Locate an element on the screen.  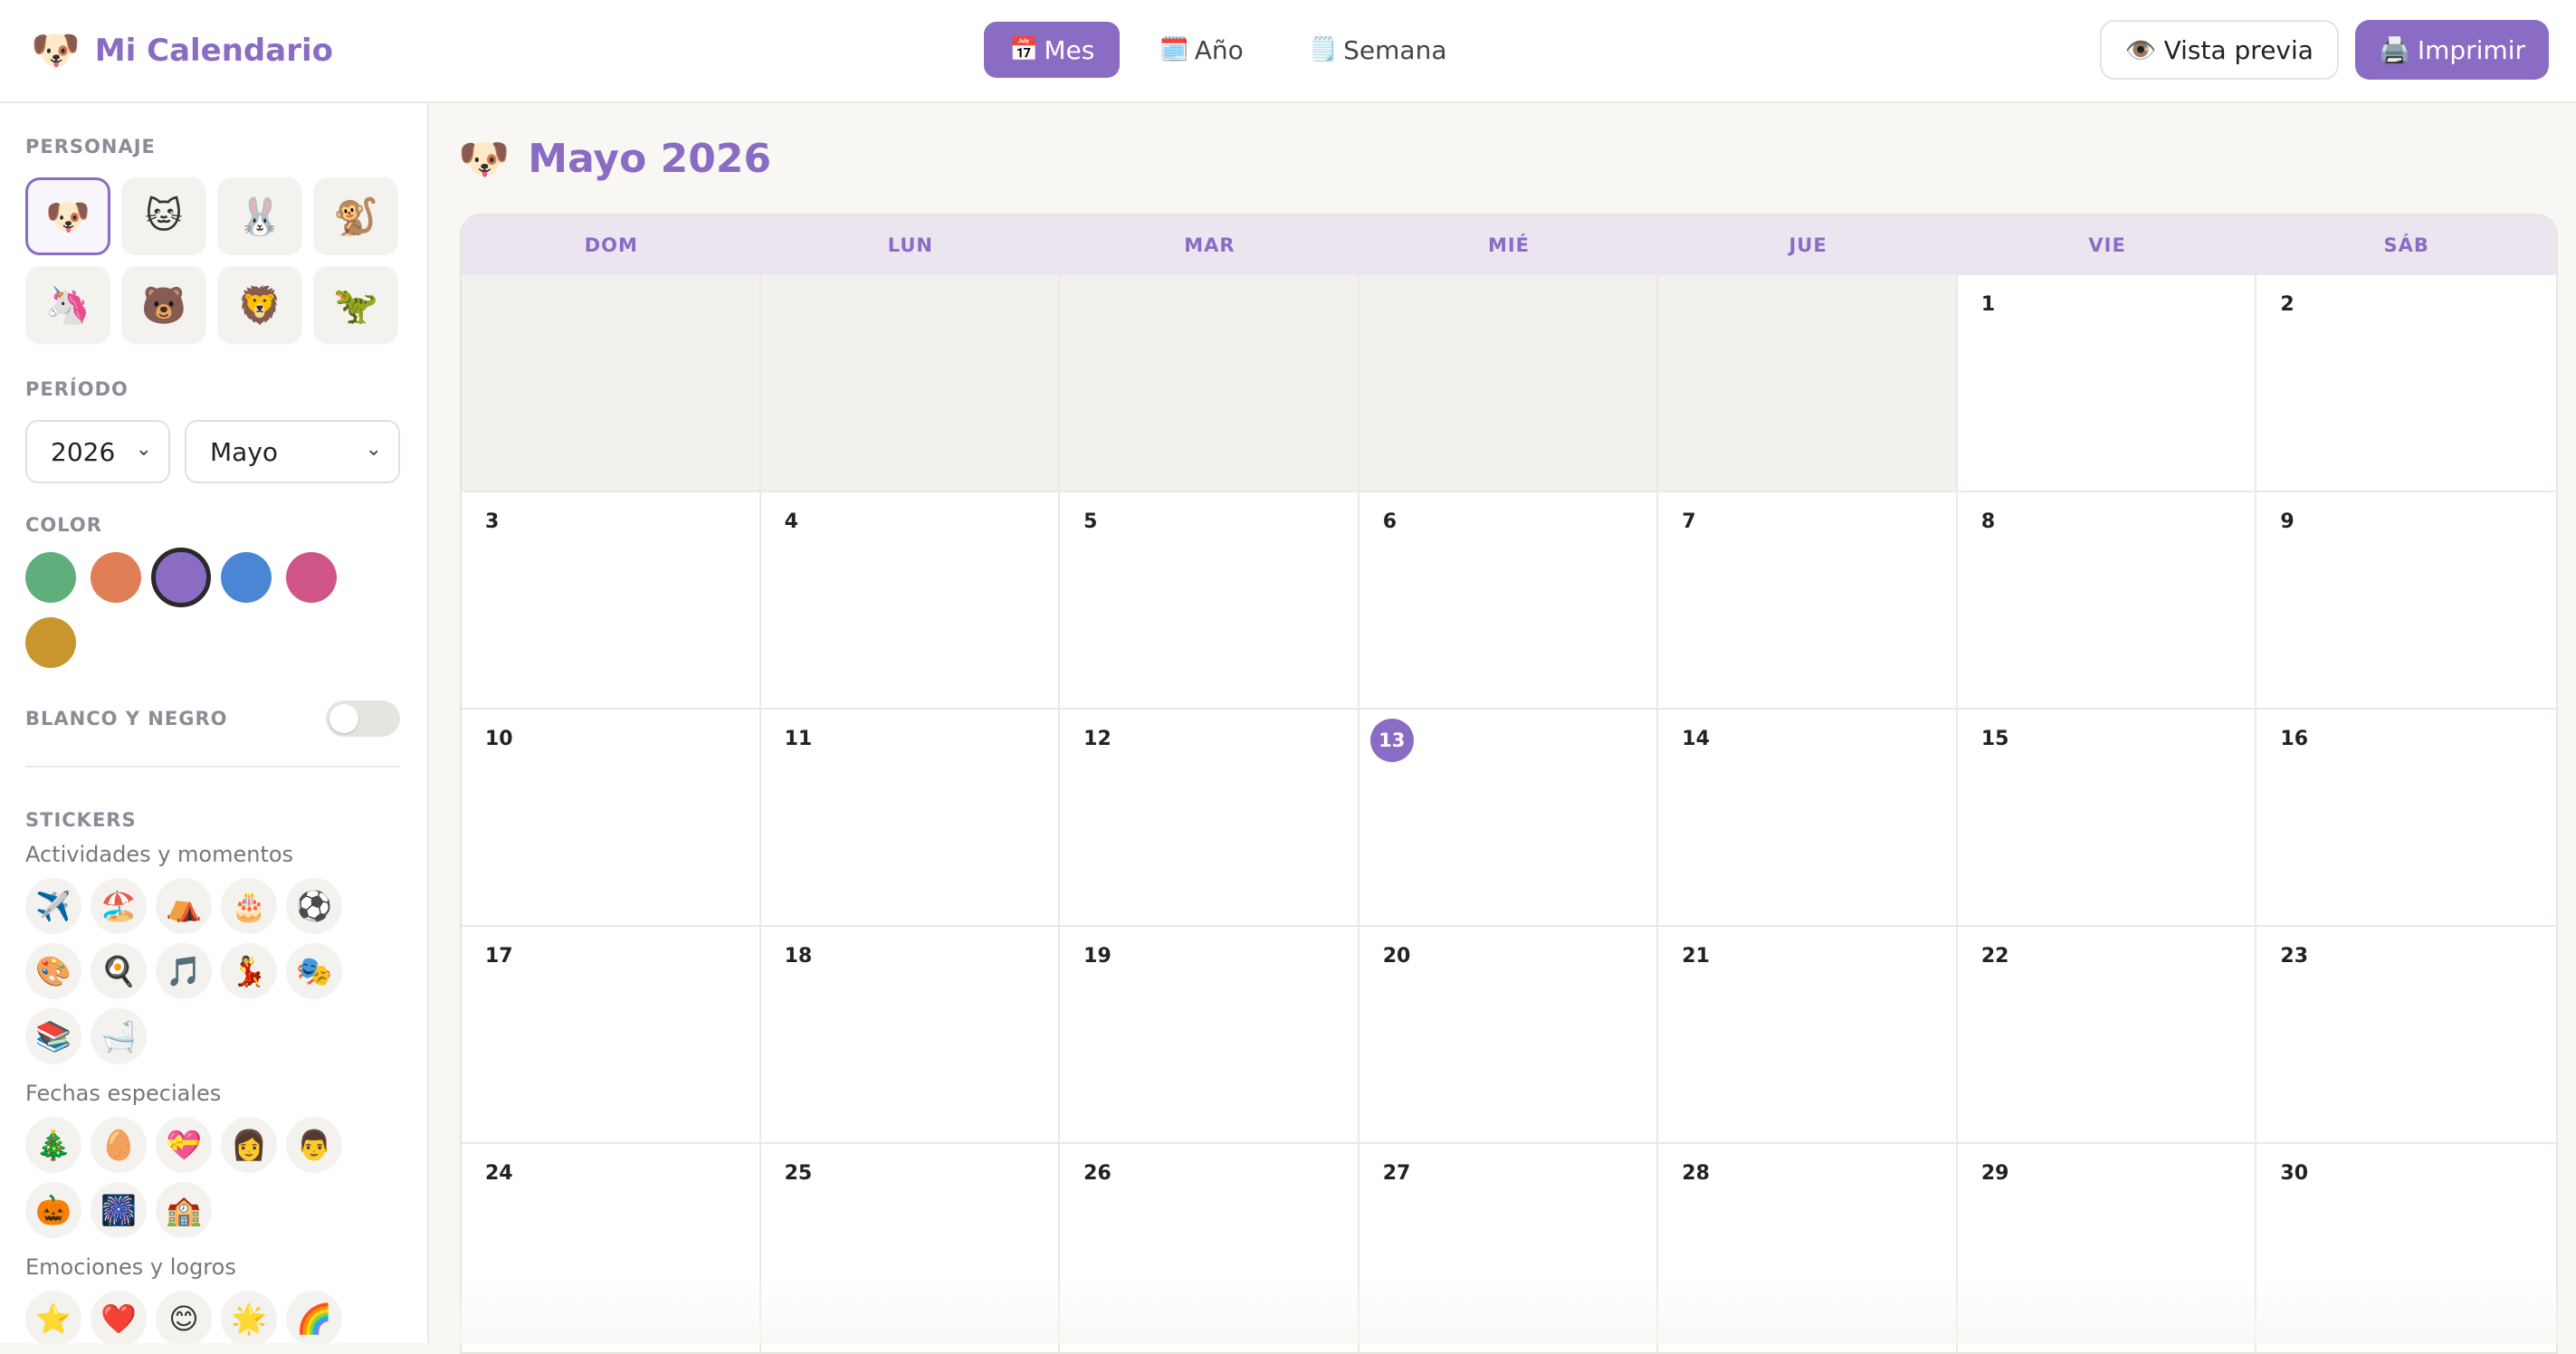
day-cell: 19 is located at coordinates (1210, 1035).